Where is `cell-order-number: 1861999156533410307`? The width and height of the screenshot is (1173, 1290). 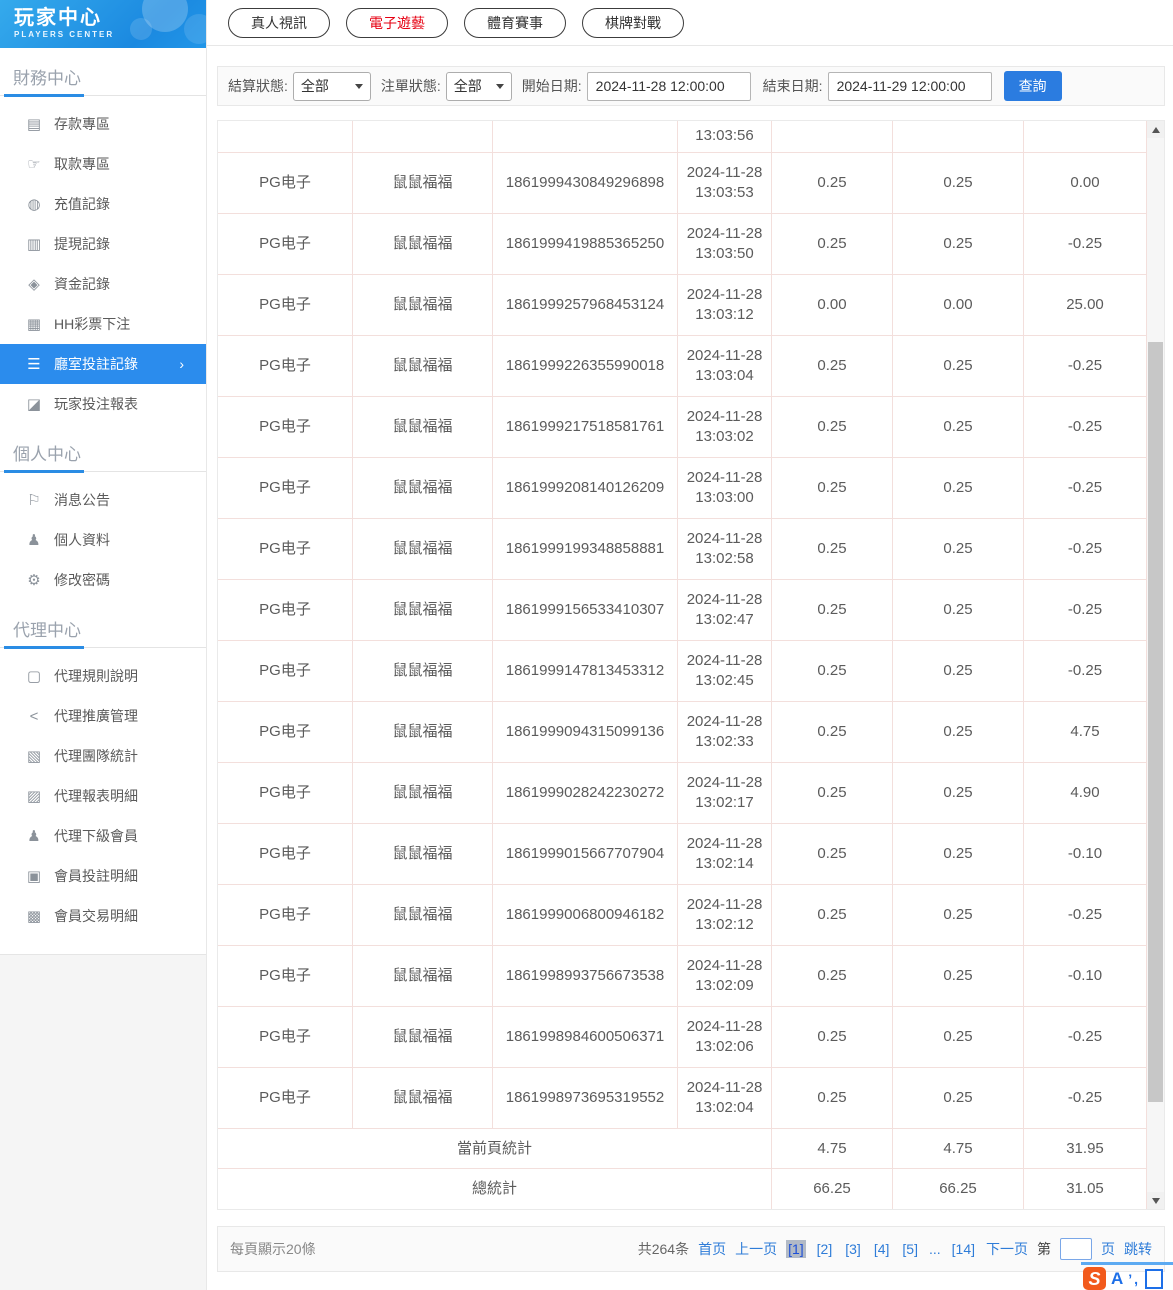 cell-order-number: 1861999156533410307 is located at coordinates (585, 610).